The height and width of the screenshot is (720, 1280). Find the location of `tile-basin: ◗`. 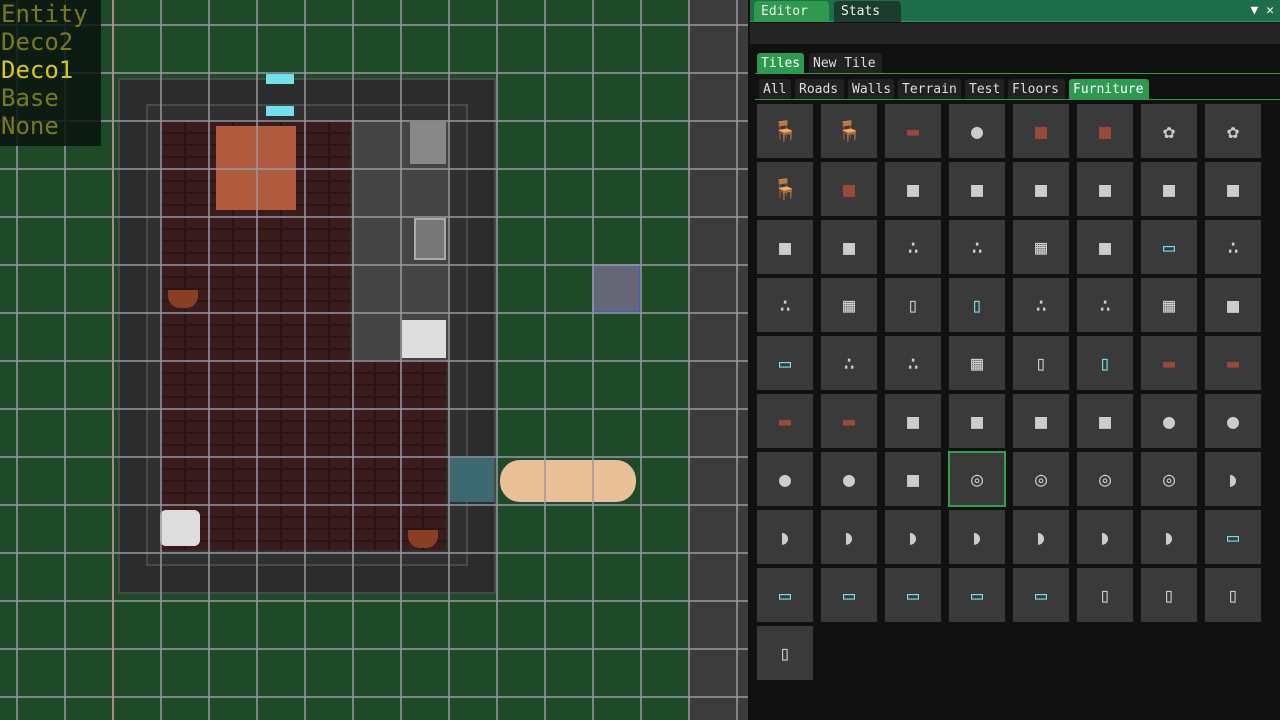

tile-basin: ◗ is located at coordinates (1233, 479).